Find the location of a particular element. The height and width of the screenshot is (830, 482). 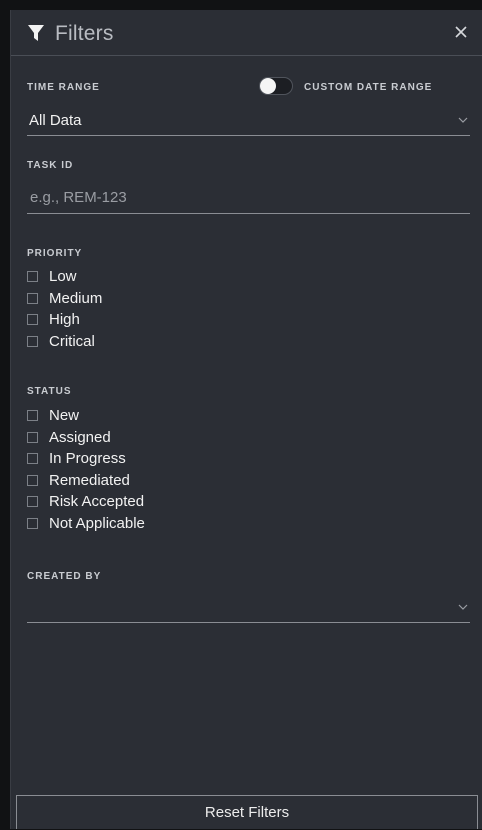

status-option-label: New is located at coordinates (64, 416).